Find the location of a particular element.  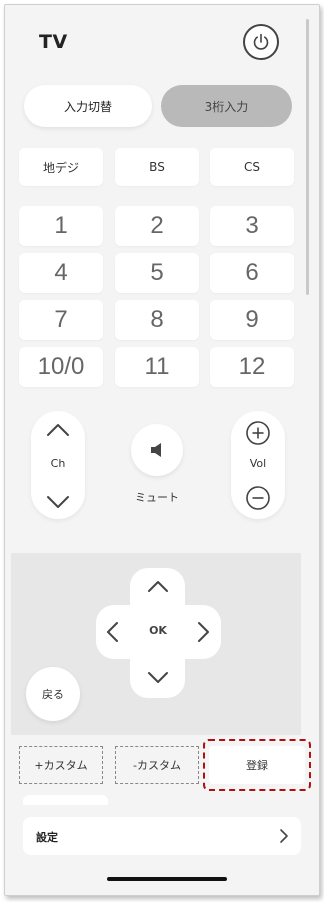

channel-label: Ch is located at coordinates (58, 463).